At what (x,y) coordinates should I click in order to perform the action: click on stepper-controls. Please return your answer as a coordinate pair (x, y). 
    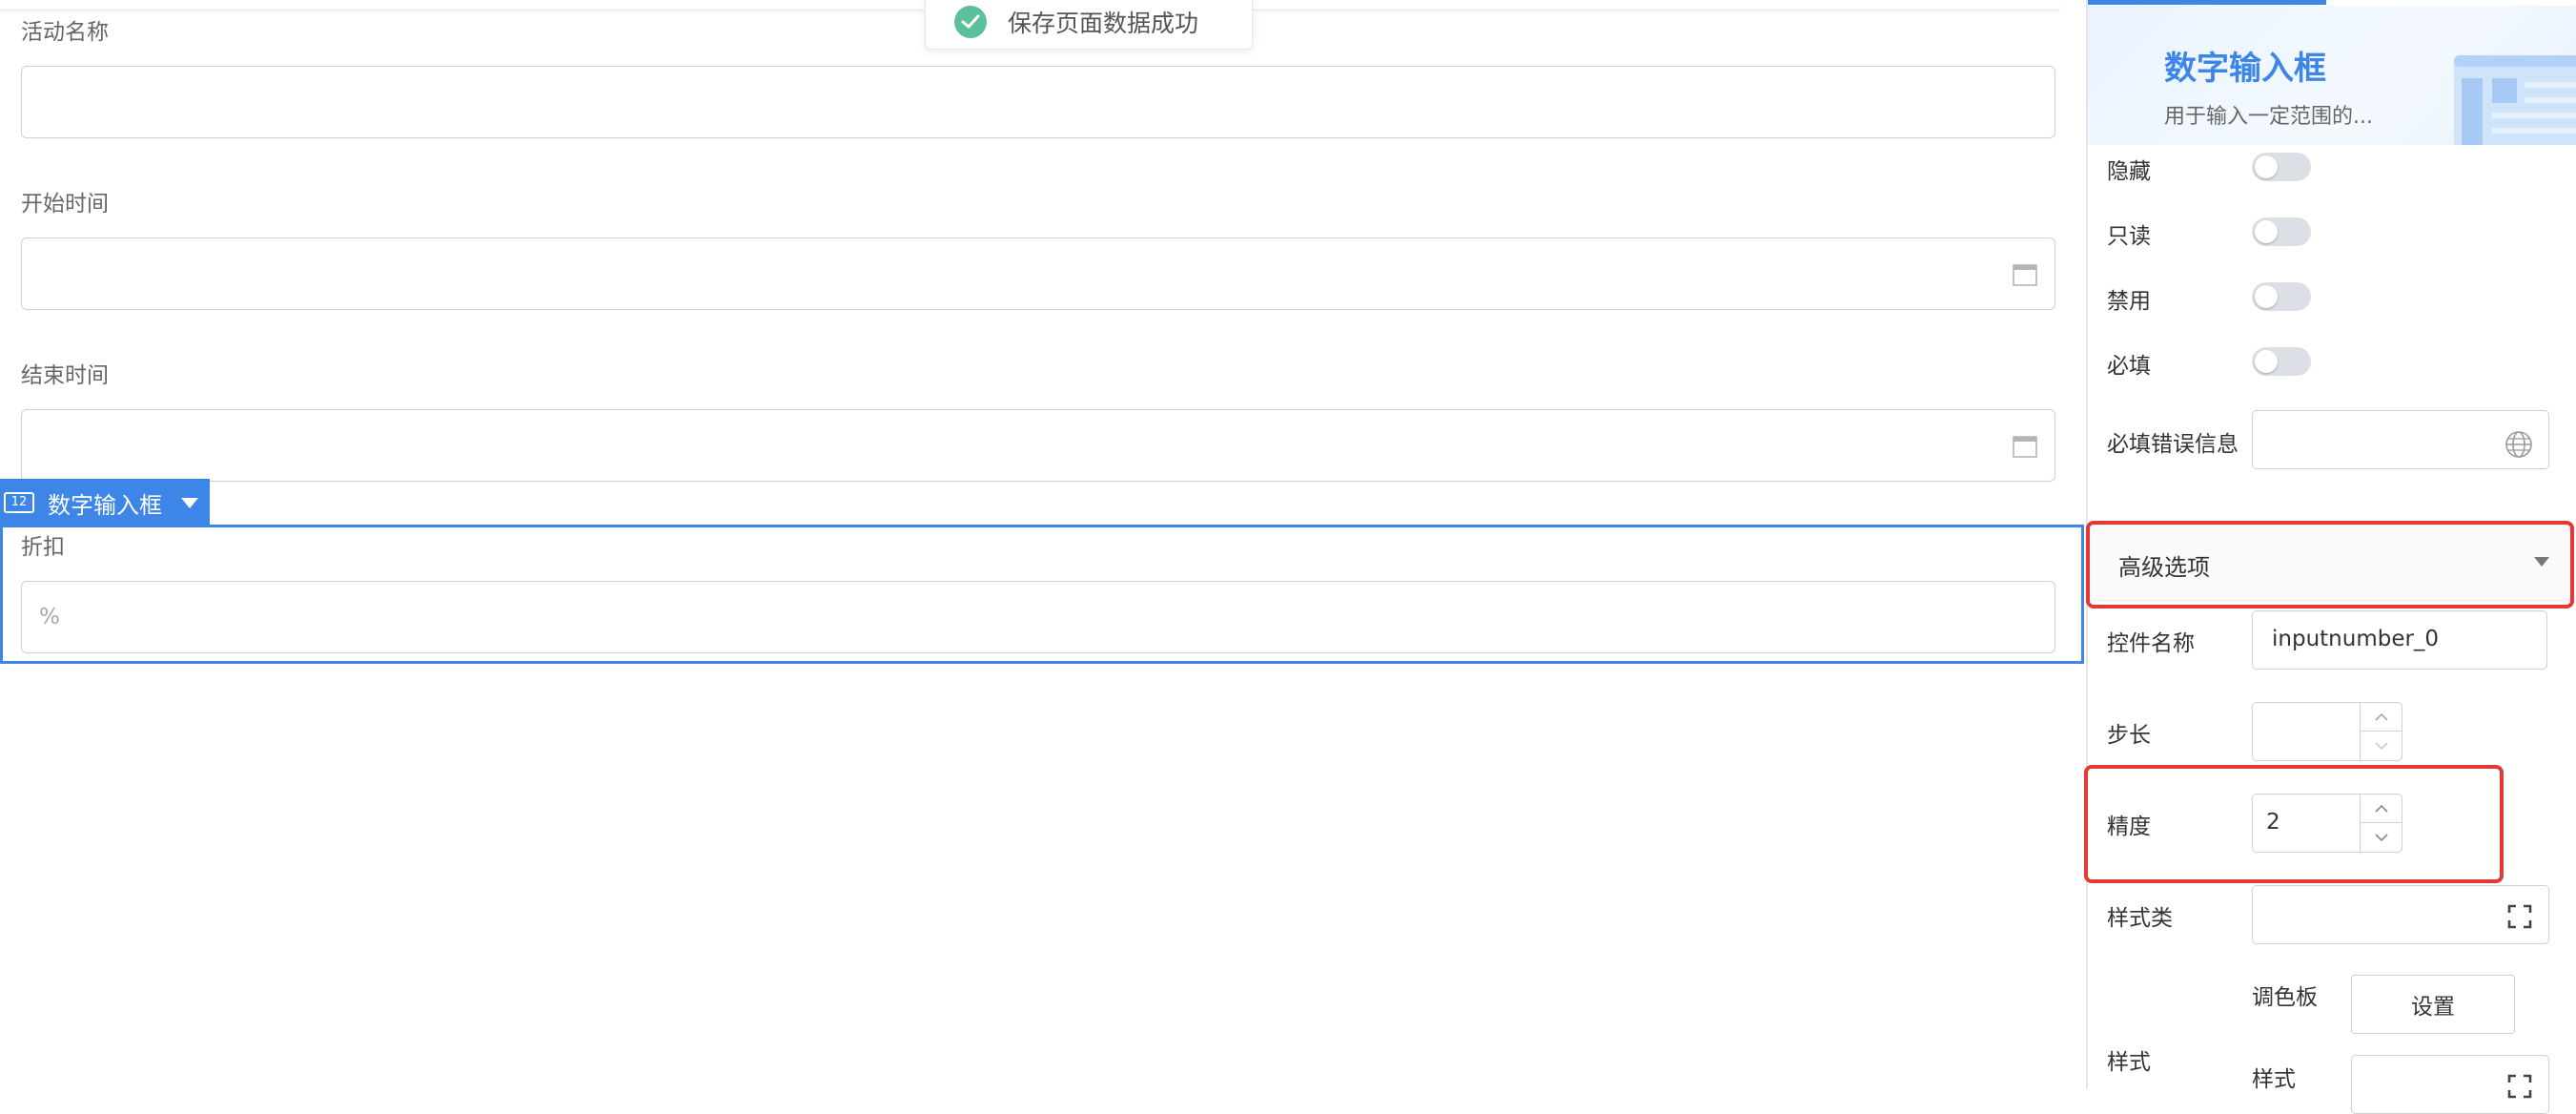
    Looking at the image, I should click on (2381, 731).